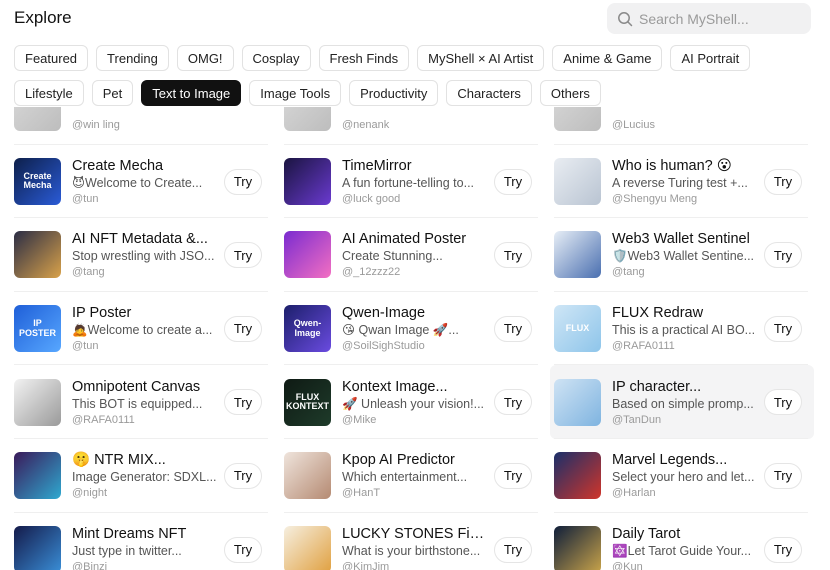  I want to click on bot-author: @Mike, so click(359, 419).